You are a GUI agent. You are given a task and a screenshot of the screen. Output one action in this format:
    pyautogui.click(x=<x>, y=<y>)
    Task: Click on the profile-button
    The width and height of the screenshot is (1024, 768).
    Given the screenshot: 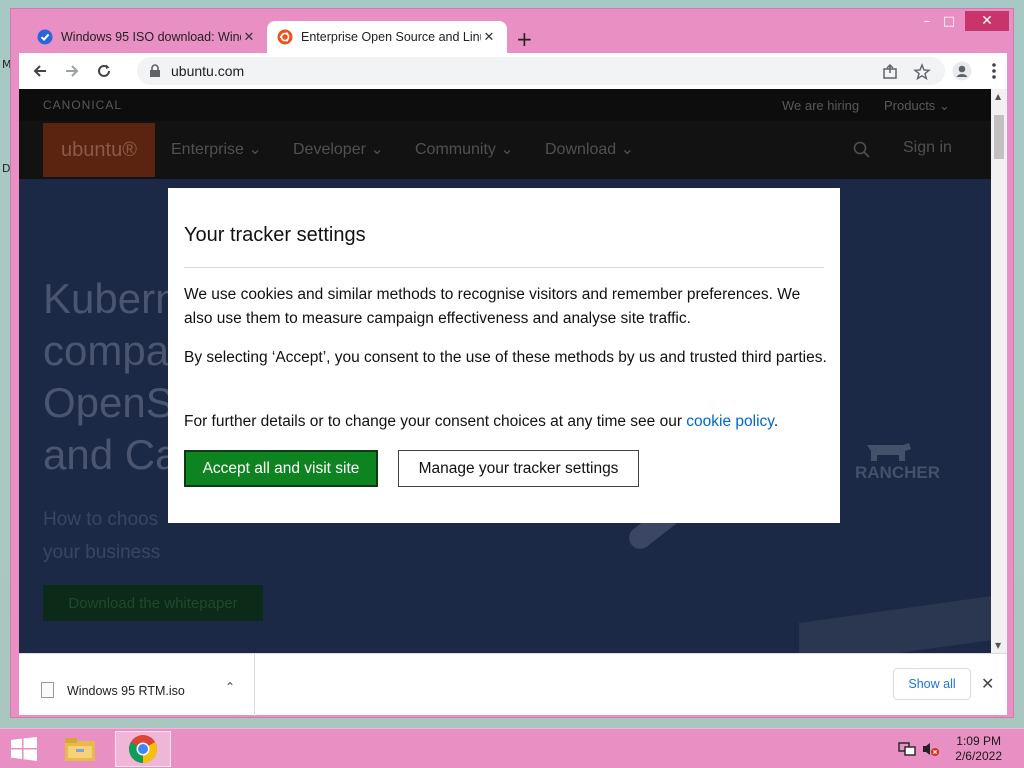 What is the action you would take?
    pyautogui.click(x=962, y=71)
    